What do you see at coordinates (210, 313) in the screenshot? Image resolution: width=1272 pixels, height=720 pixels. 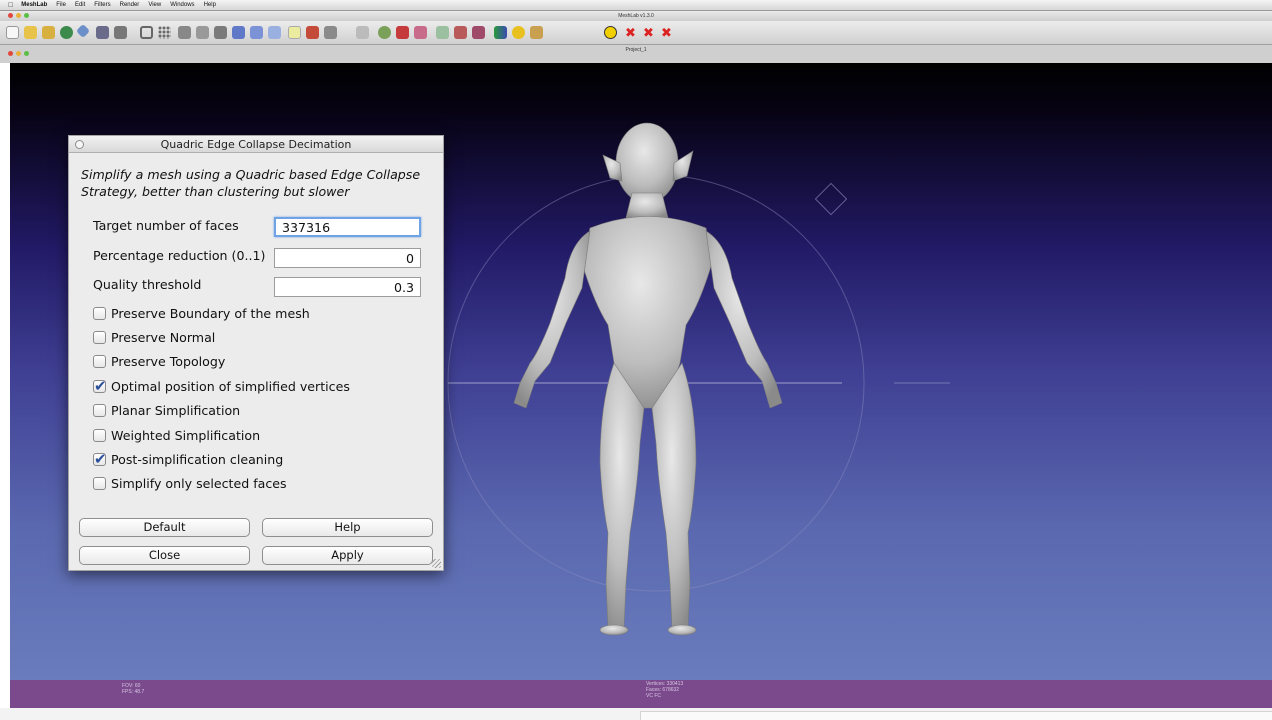 I see `checkbox-label: Preserve Boundary of the mesh` at bounding box center [210, 313].